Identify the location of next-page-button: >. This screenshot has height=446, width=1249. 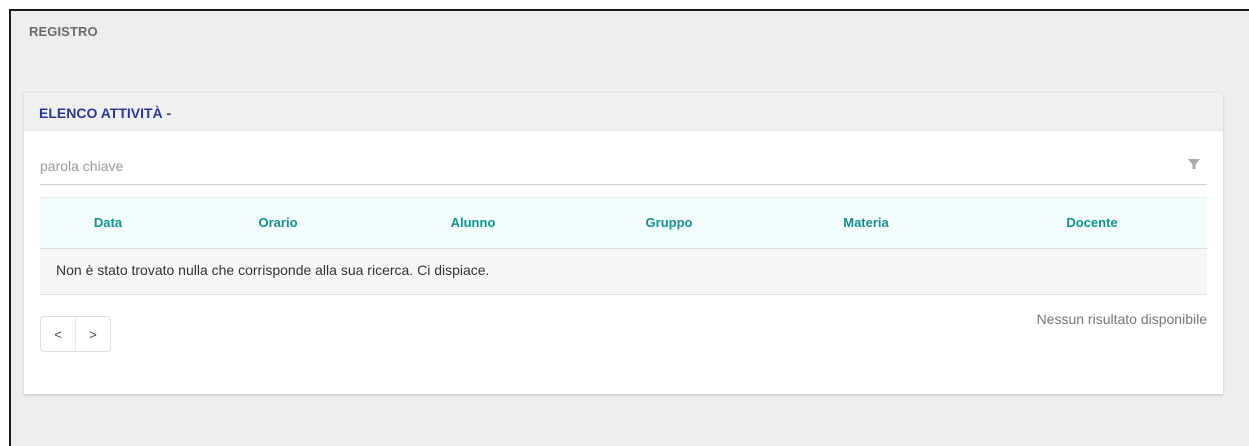
(93, 334).